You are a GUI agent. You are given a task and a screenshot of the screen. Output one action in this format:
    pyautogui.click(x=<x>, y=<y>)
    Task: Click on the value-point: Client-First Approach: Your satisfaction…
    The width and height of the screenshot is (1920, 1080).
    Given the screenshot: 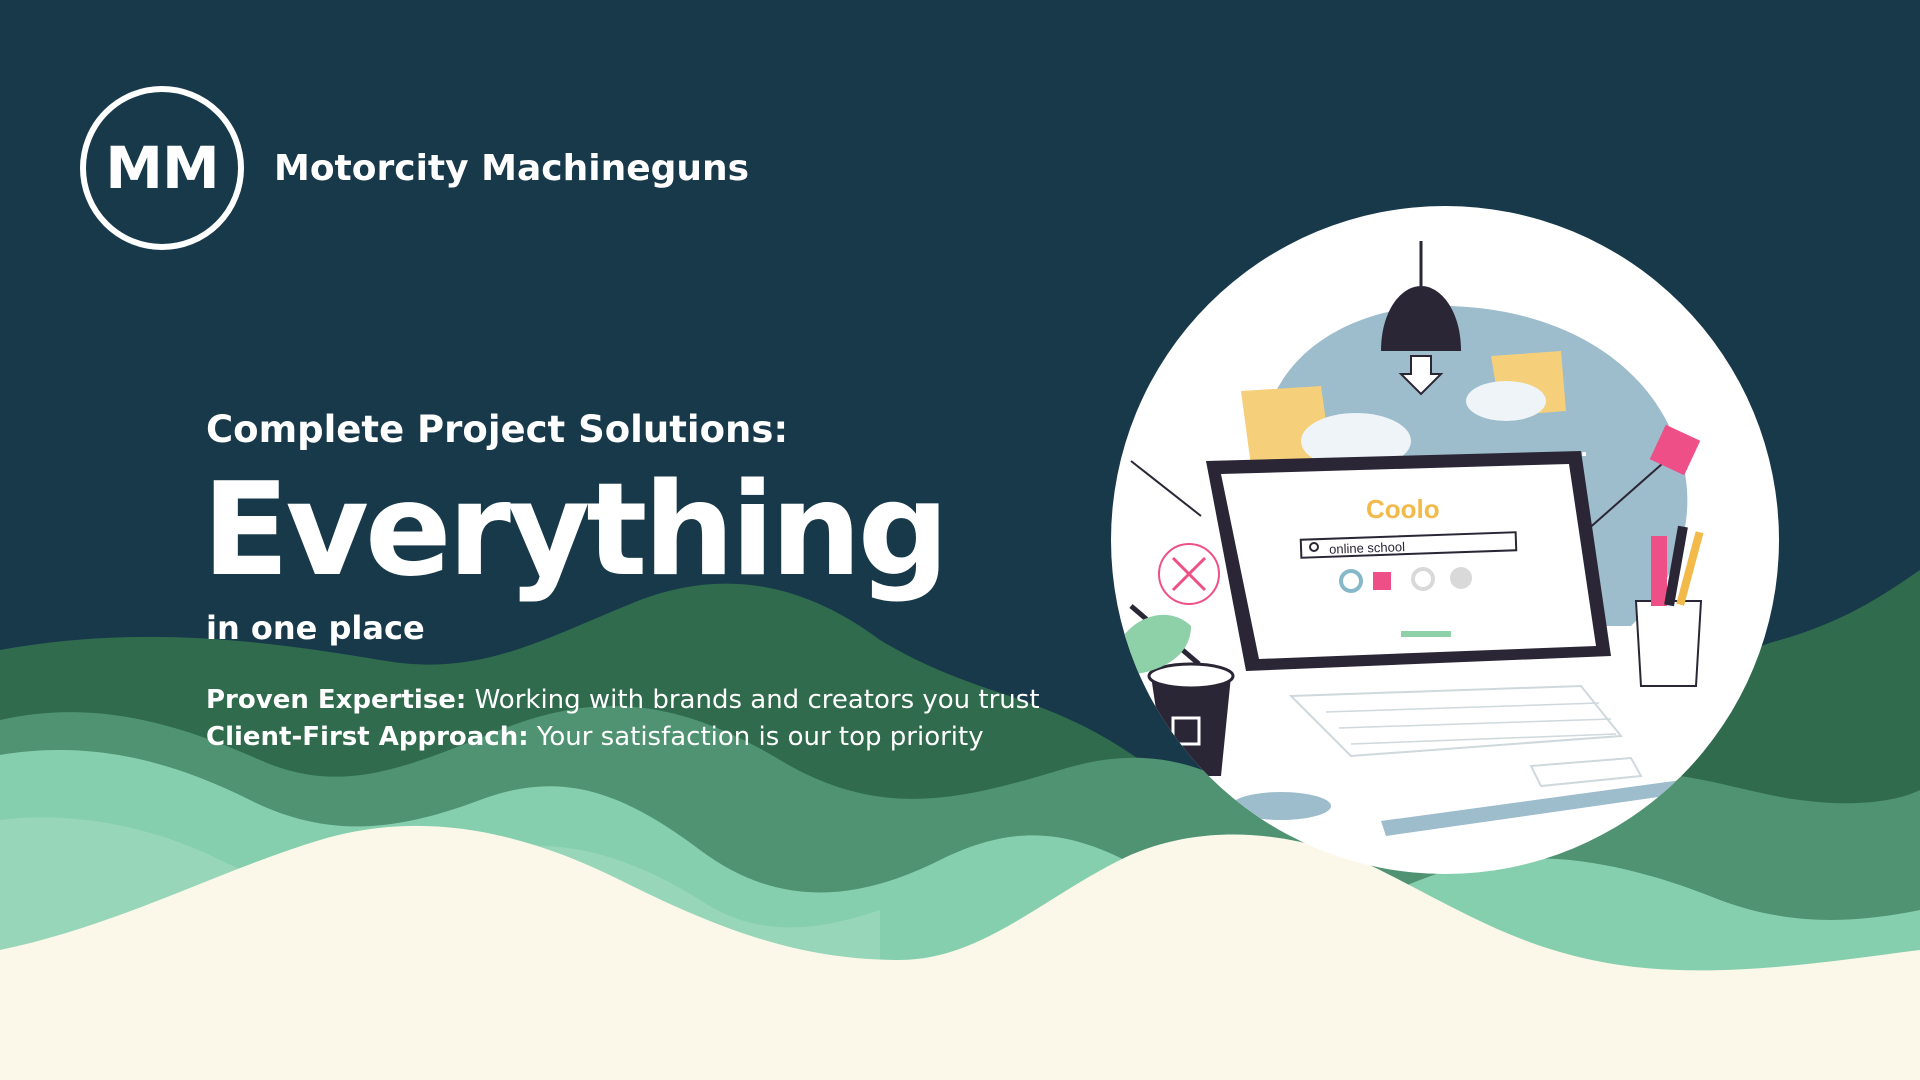 What is the action you would take?
    pyautogui.click(x=623, y=737)
    